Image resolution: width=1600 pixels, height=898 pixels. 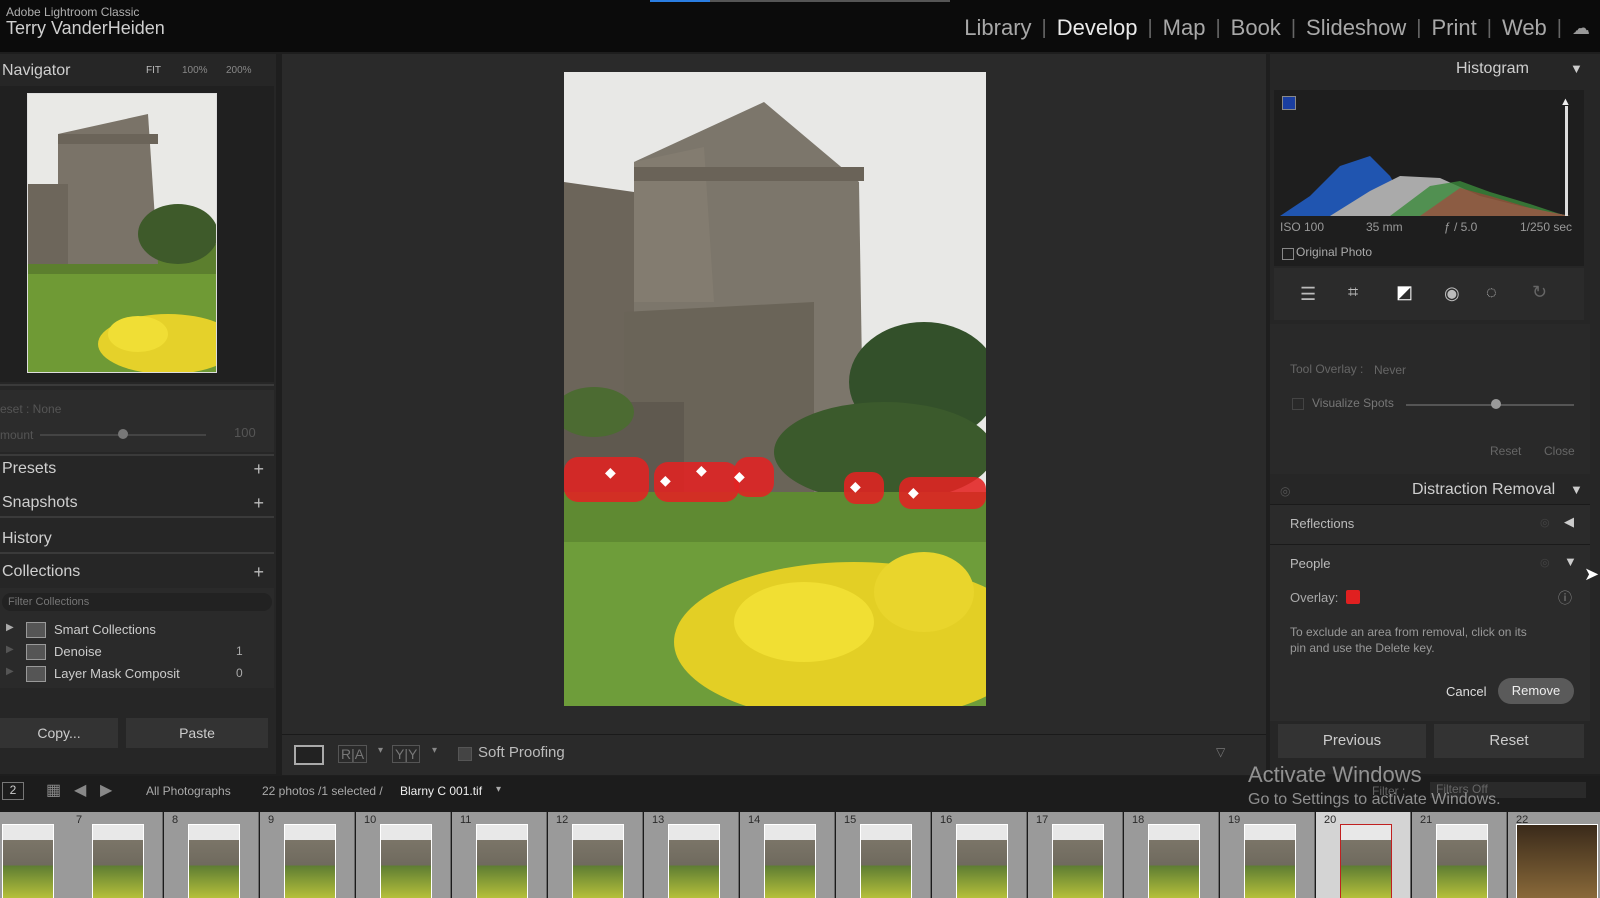 What do you see at coordinates (1353, 292) in the screenshot?
I see `crop-icon: ⌗` at bounding box center [1353, 292].